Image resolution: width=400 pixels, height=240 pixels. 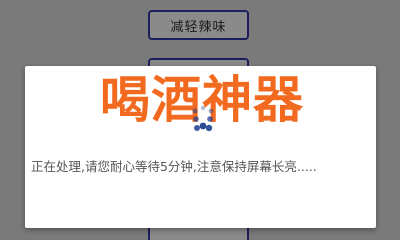 What do you see at coordinates (198, 25) in the screenshot?
I see `reduce-spiciness-button: 减轻辣味` at bounding box center [198, 25].